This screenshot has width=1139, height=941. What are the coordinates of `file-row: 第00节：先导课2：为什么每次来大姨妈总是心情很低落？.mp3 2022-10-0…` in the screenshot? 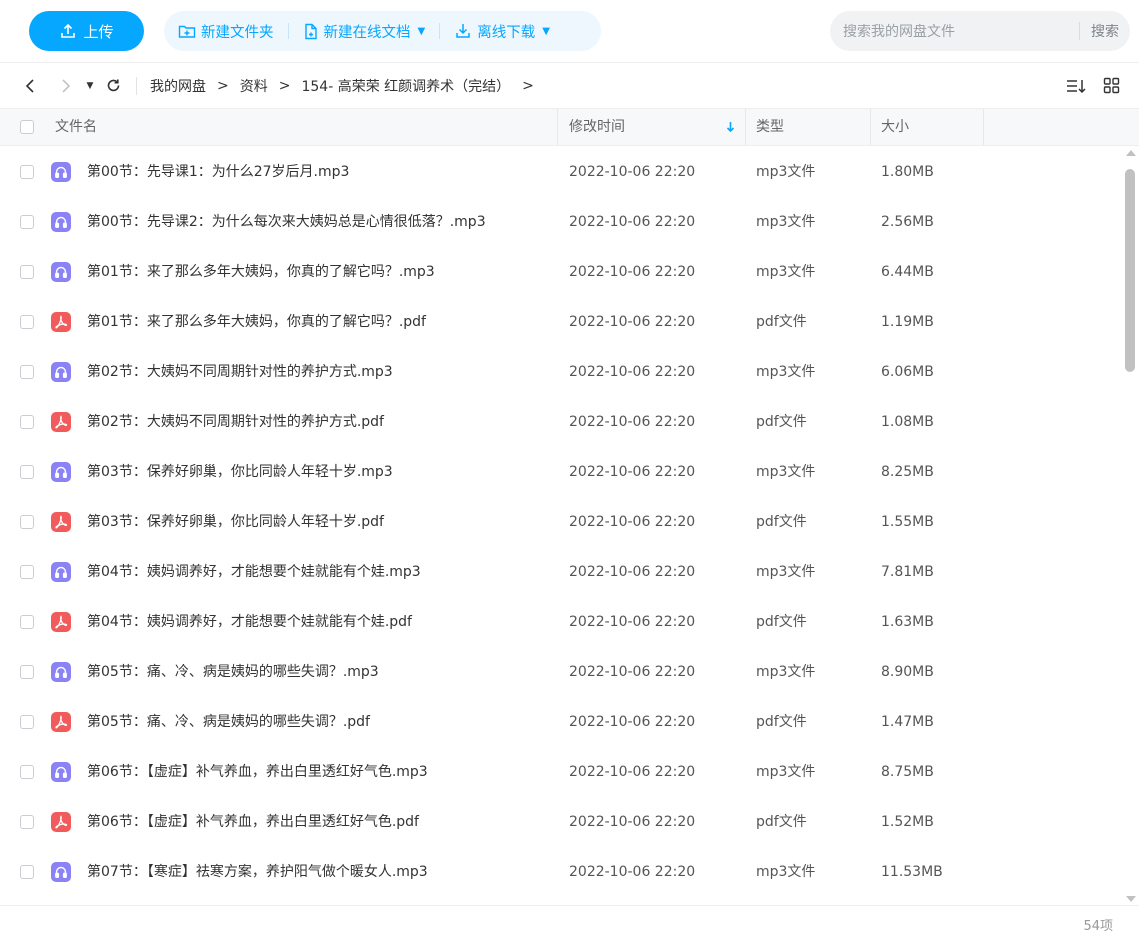 It's located at (560, 222).